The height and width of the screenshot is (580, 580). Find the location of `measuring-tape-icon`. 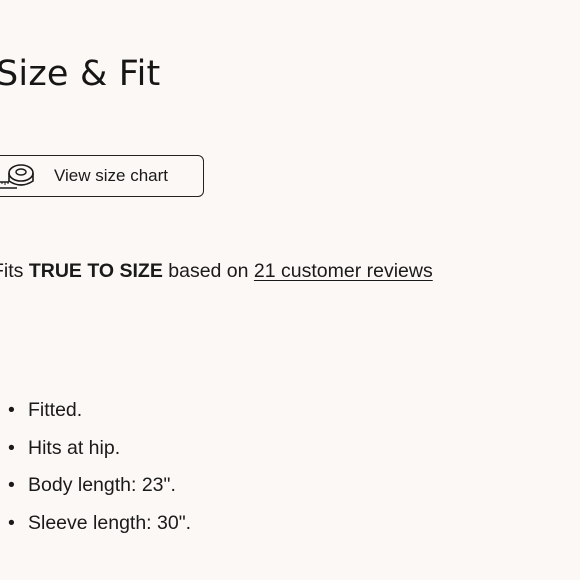

measuring-tape-icon is located at coordinates (17, 176).